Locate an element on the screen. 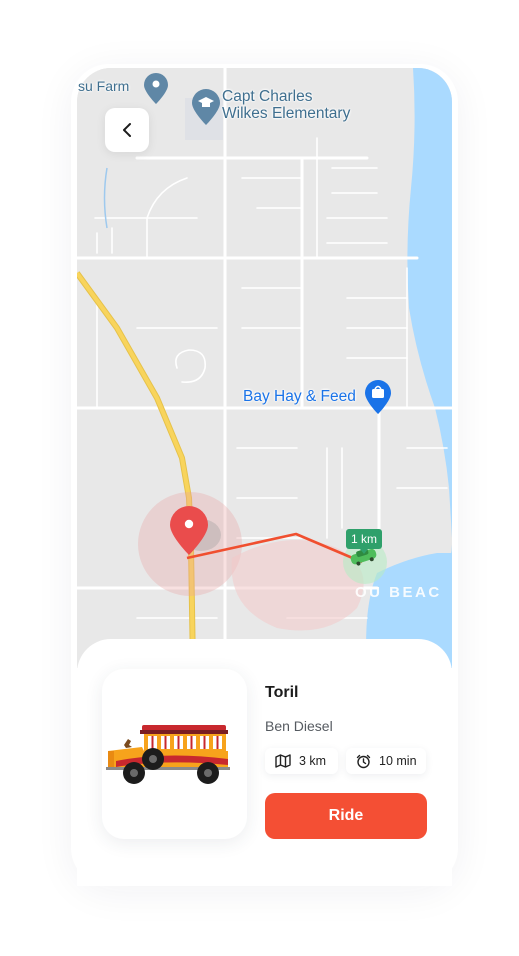  chevron-left-icon is located at coordinates (127, 130).